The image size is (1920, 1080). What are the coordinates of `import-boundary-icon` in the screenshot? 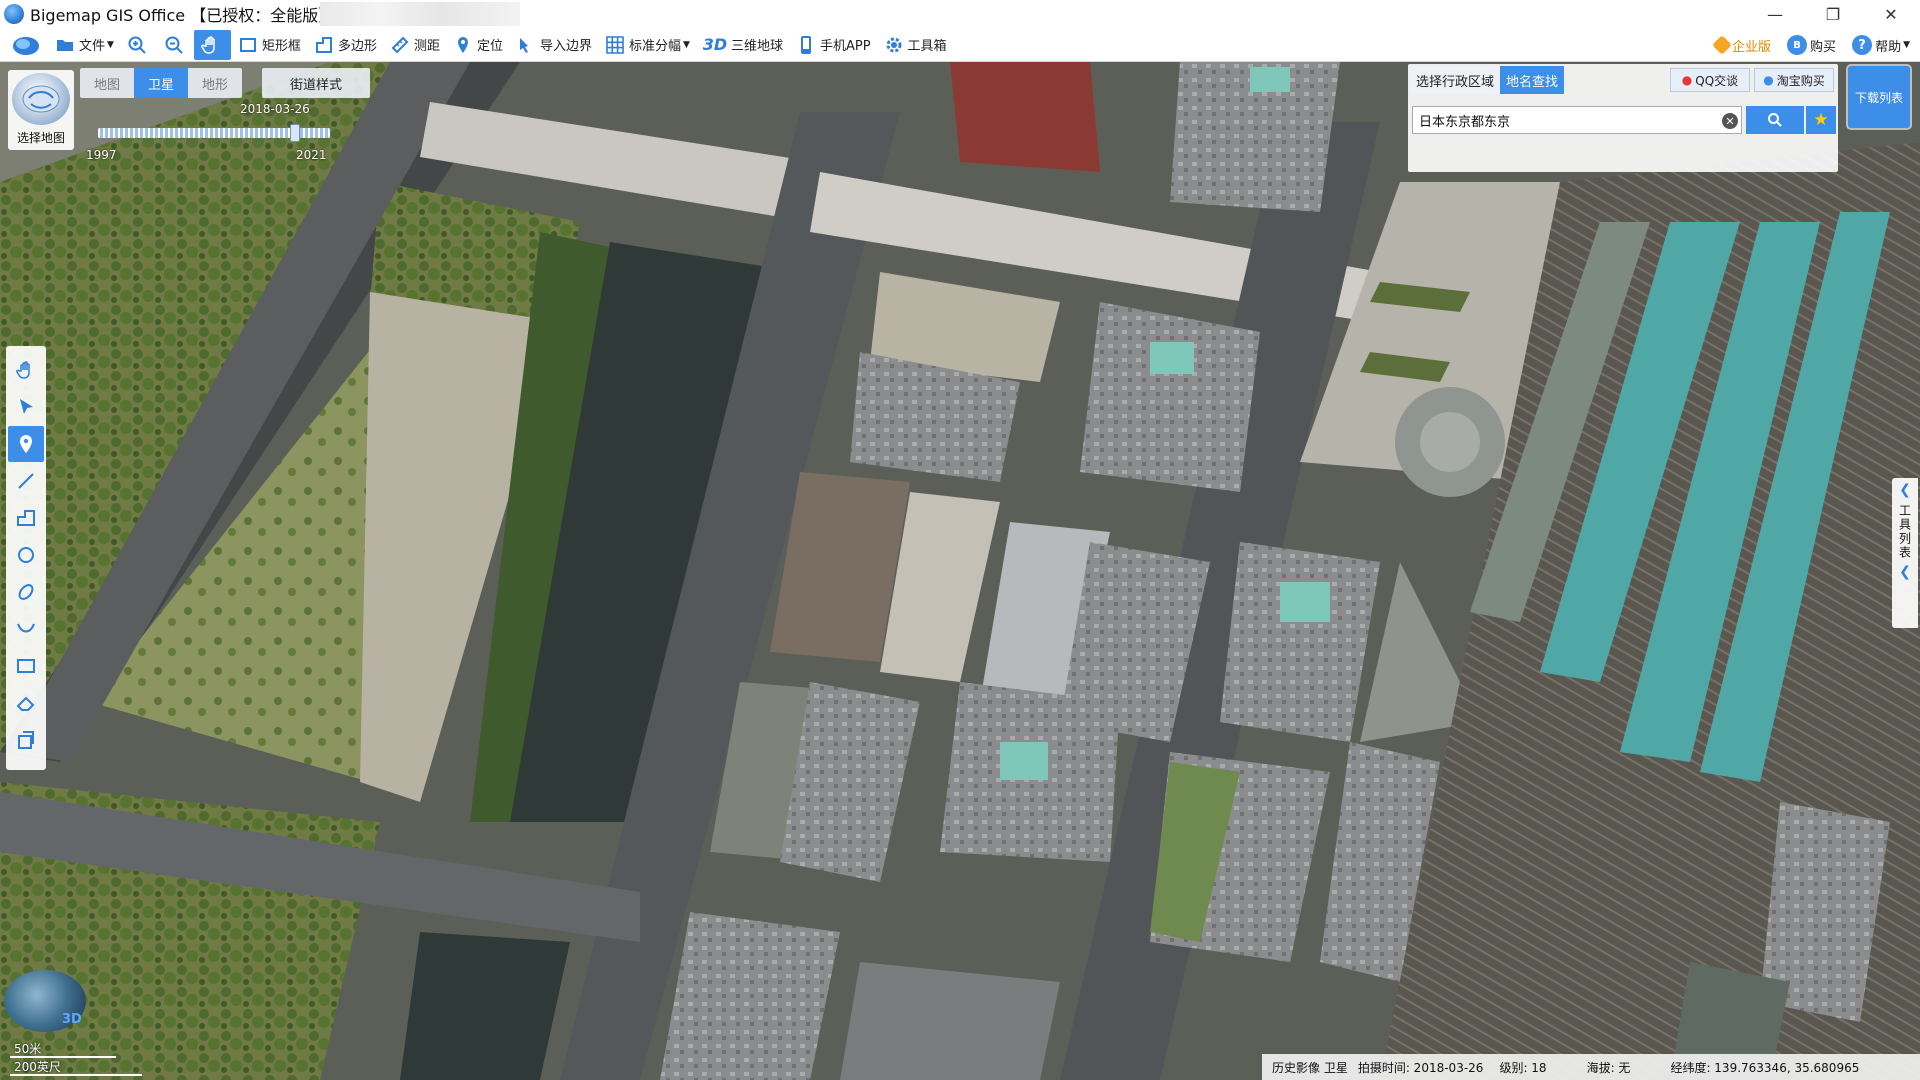 It's located at (526, 45).